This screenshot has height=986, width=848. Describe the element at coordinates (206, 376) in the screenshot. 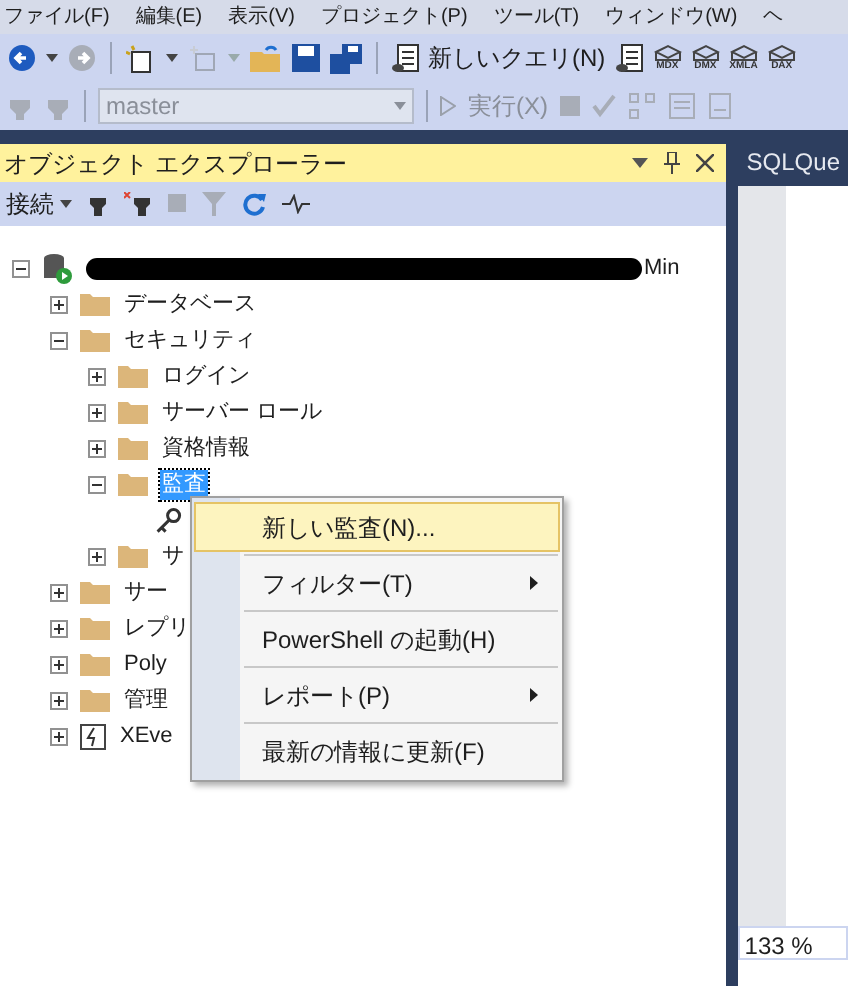

I see `tree-item: ログイン` at that location.